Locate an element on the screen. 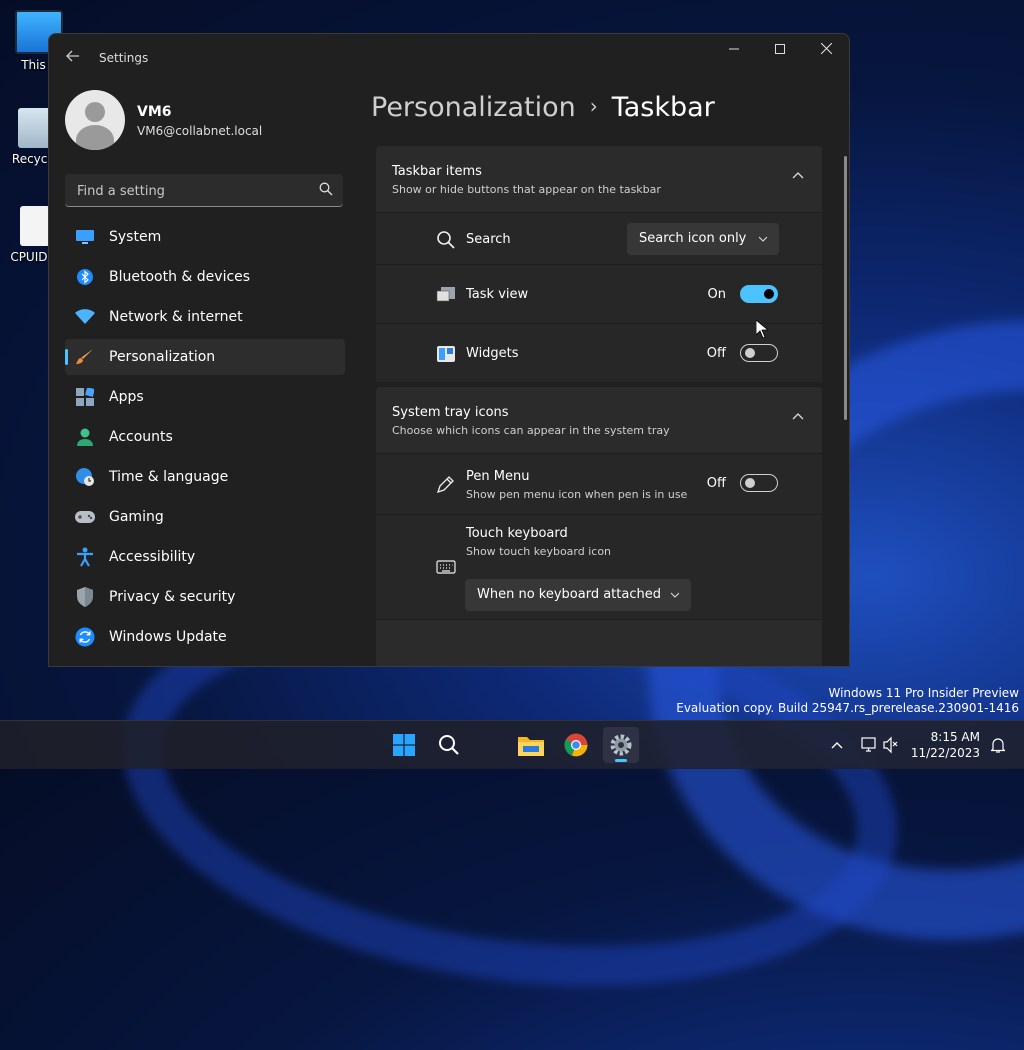 Image resolution: width=1024 pixels, height=1050 pixels. recycle-bin-icon is located at coordinates (35, 128).